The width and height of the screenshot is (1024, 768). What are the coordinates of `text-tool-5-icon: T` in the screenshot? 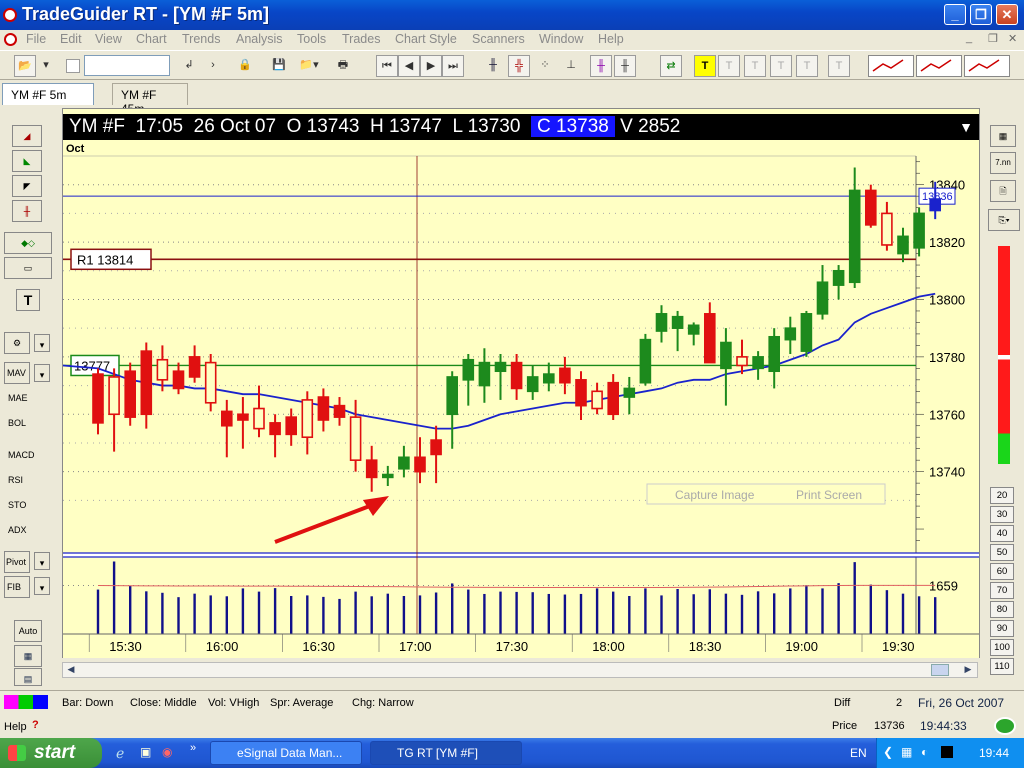 It's located at (807, 66).